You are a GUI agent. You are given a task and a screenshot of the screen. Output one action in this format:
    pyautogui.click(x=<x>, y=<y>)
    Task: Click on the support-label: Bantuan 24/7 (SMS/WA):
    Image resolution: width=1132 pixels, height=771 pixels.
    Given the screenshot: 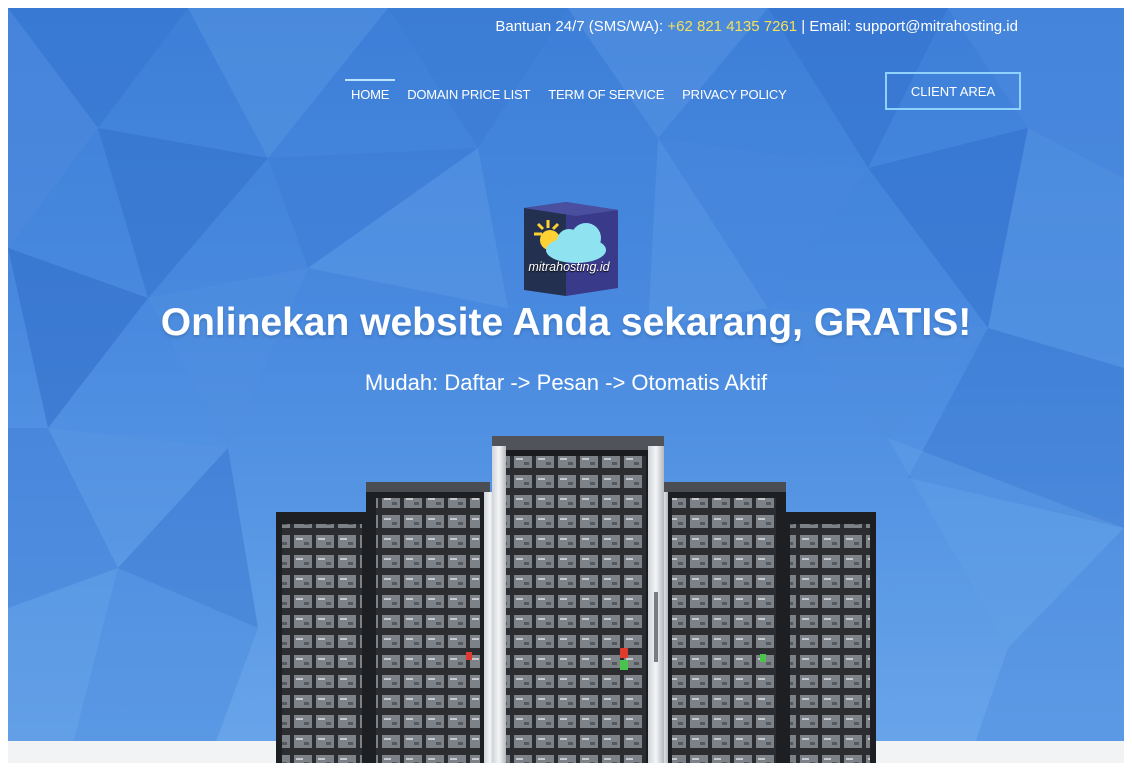 What is the action you would take?
    pyautogui.click(x=581, y=26)
    